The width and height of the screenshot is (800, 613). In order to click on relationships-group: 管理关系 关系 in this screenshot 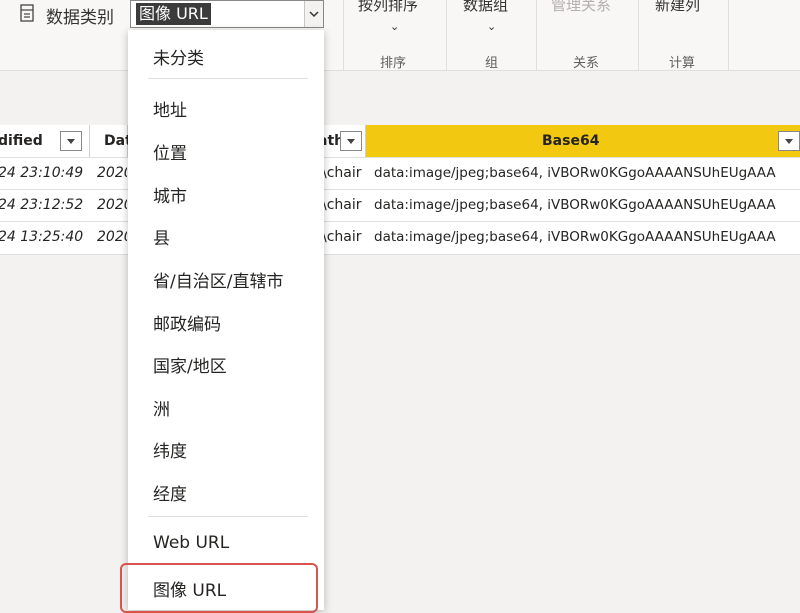, I will do `click(587, 35)`.